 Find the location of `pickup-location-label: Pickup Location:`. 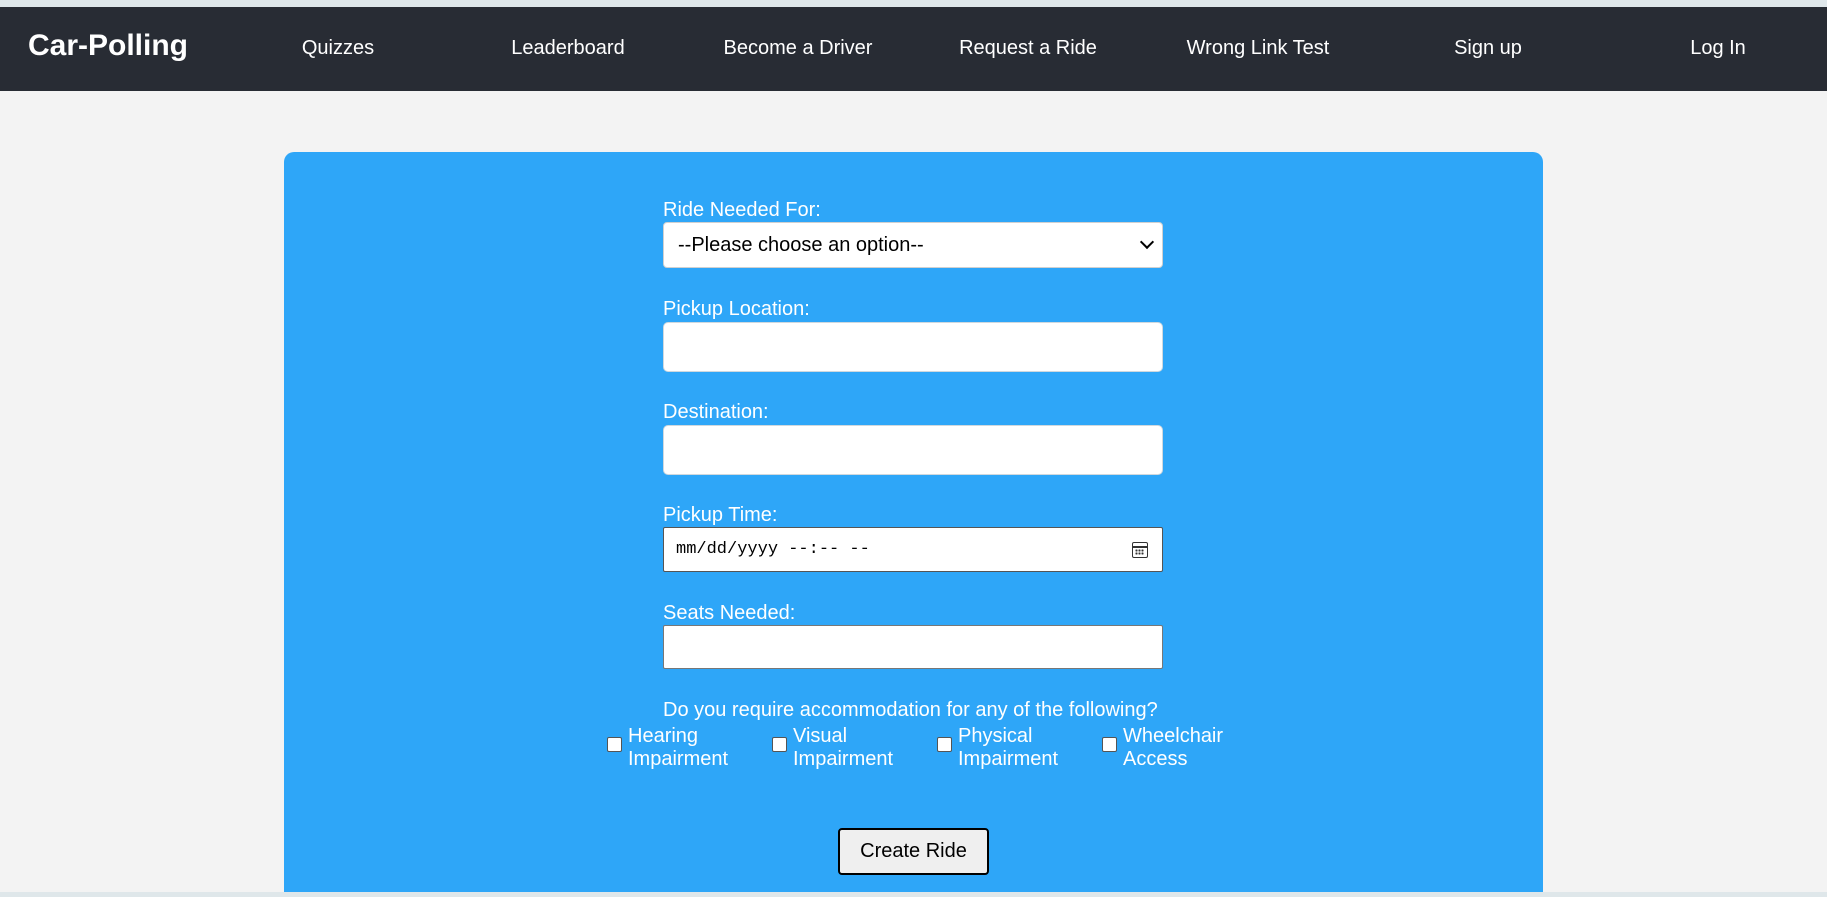

pickup-location-label: Pickup Location: is located at coordinates (736, 309).